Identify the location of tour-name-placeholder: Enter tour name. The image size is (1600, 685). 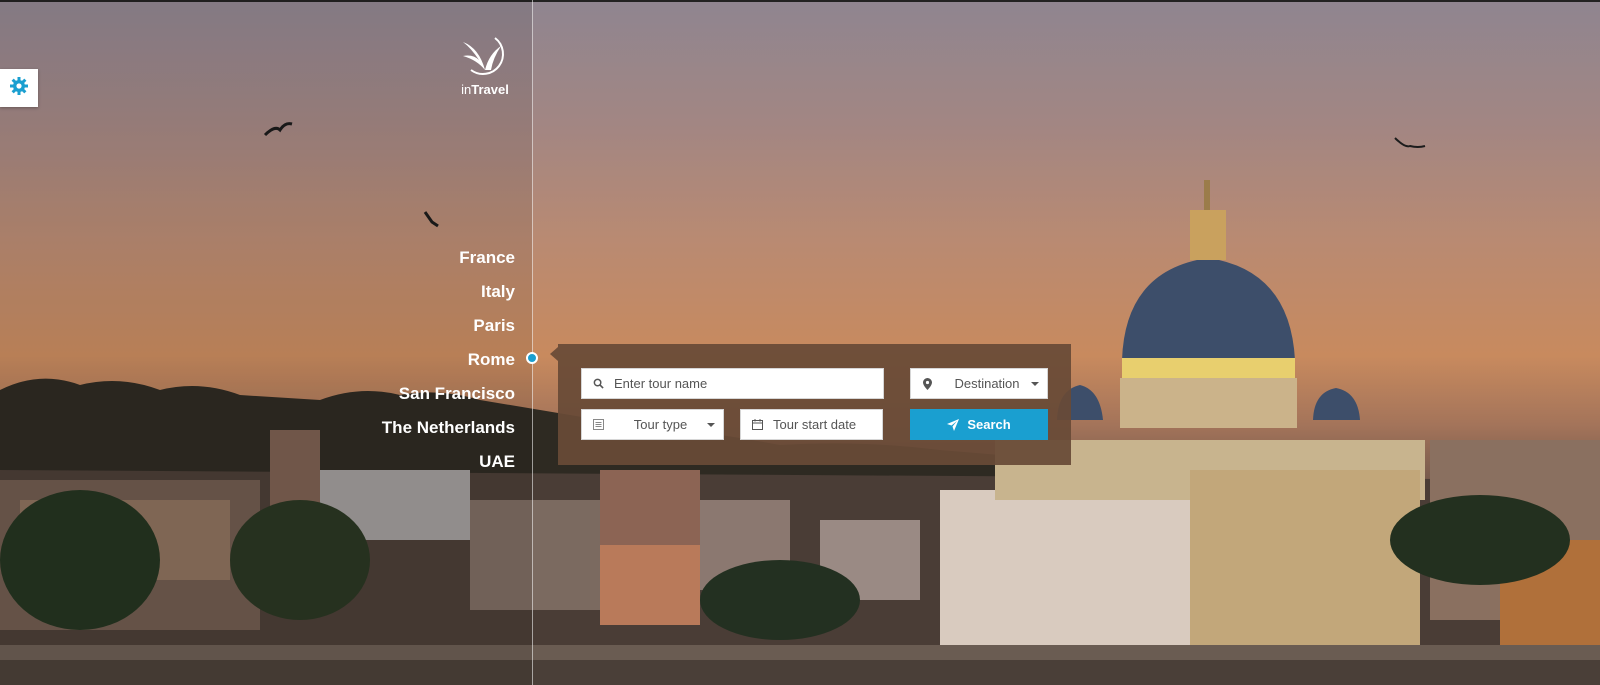
(661, 383).